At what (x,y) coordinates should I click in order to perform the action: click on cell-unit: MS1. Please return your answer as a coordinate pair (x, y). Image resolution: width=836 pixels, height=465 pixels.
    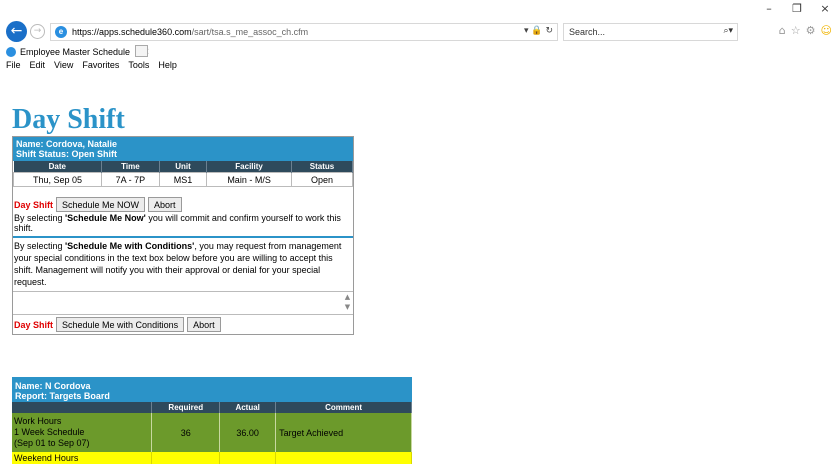
    Looking at the image, I should click on (183, 179).